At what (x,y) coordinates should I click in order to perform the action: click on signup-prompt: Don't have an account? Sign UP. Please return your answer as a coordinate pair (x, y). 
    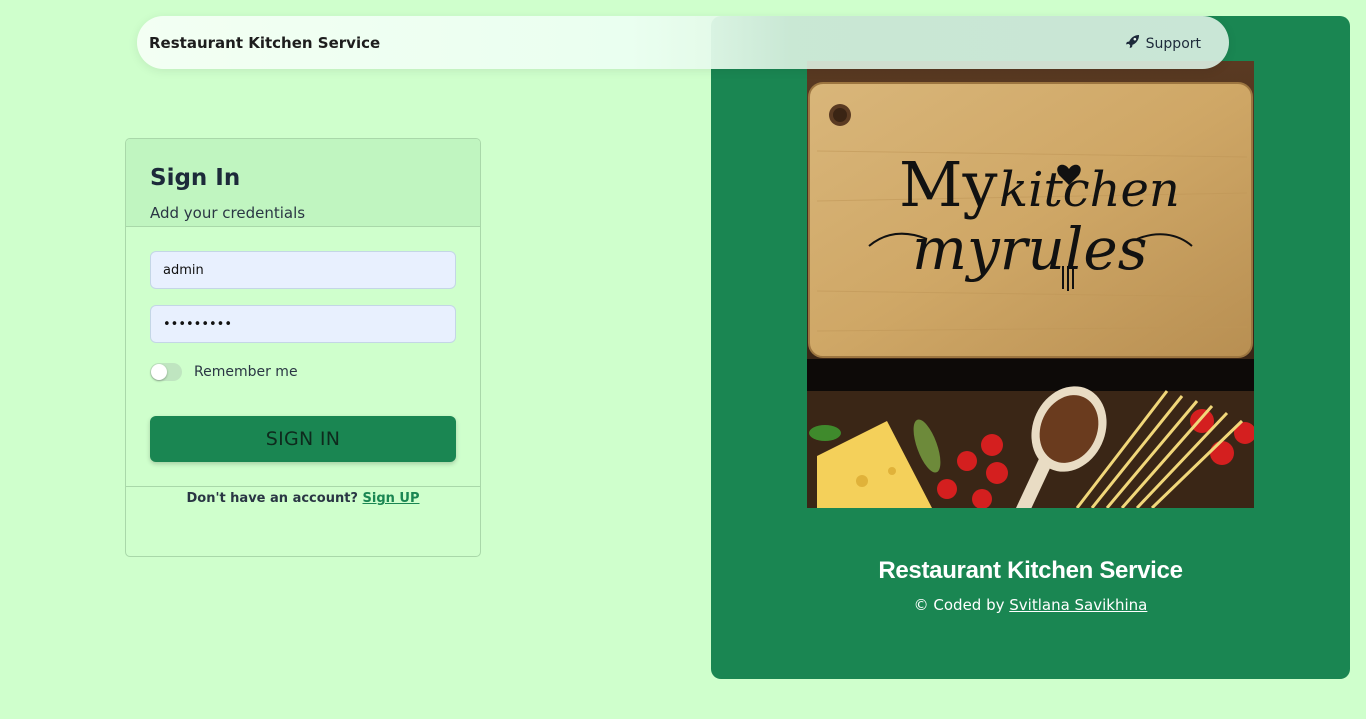
    Looking at the image, I should click on (303, 498).